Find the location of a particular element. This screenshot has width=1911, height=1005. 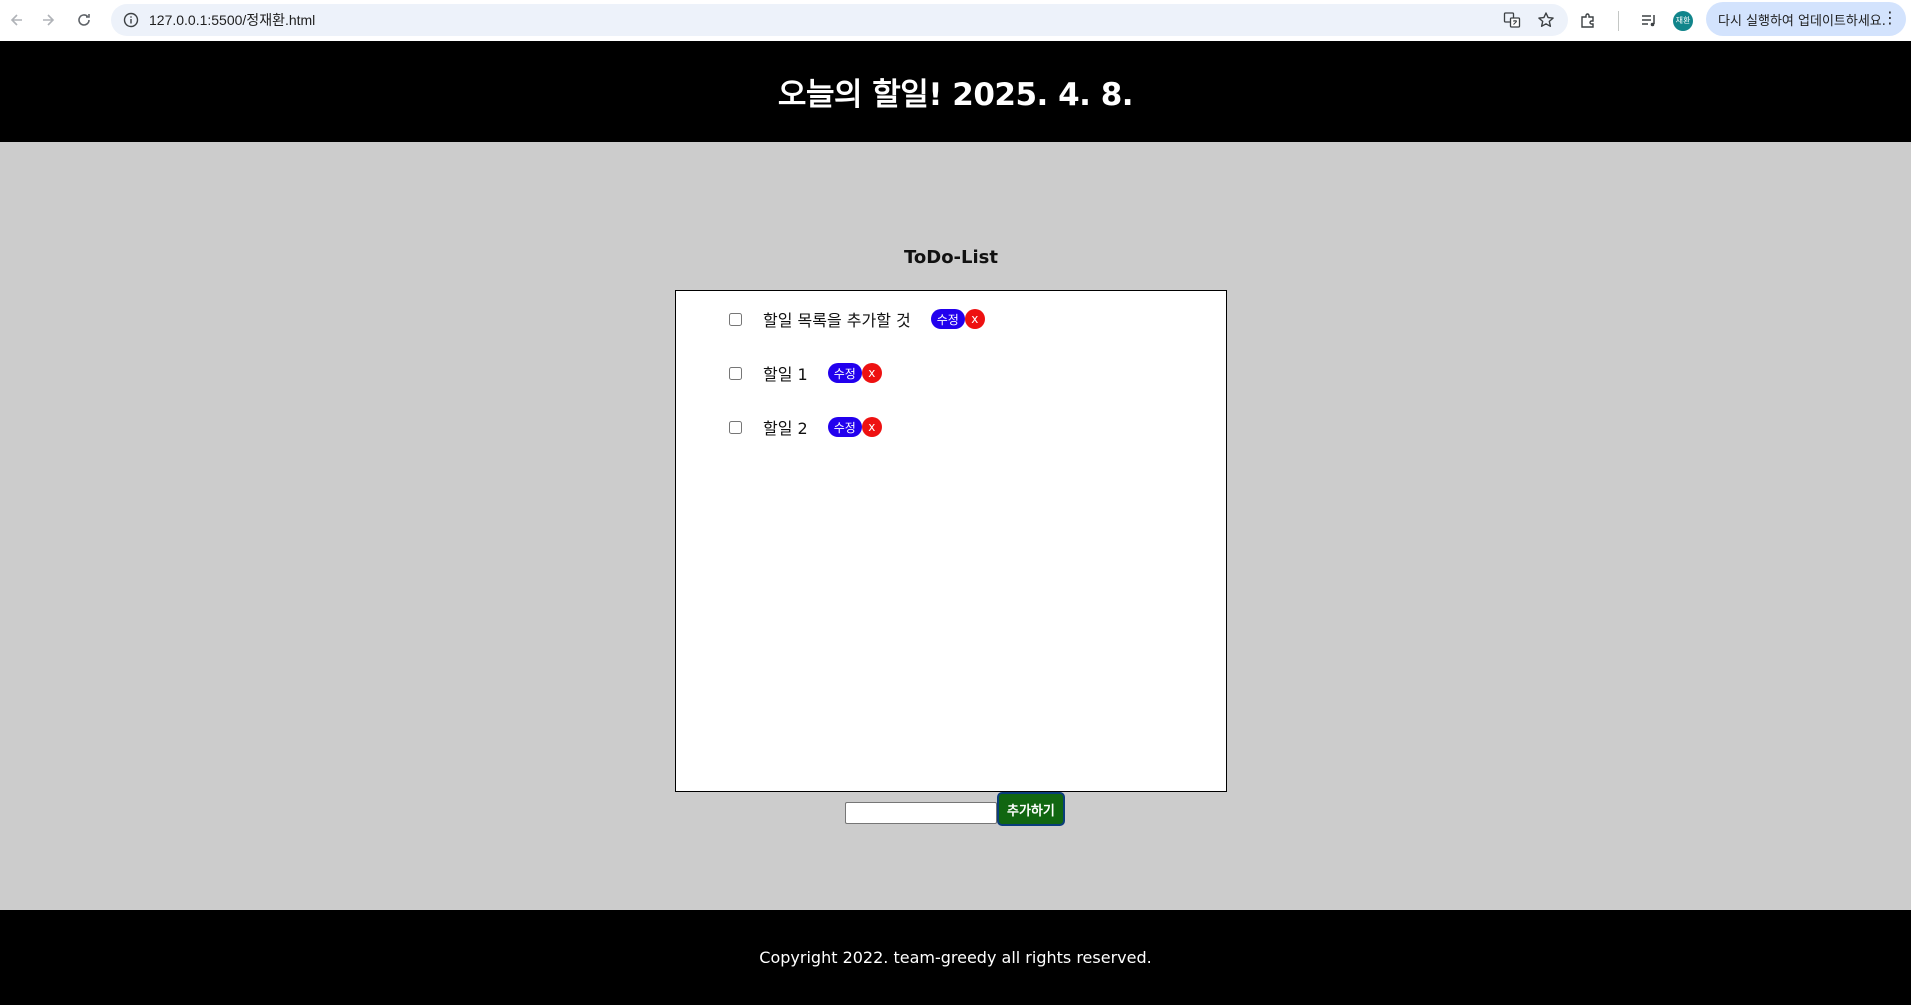

list-item: 할일 목록을 추가할 것 수정 x is located at coordinates (857, 319).